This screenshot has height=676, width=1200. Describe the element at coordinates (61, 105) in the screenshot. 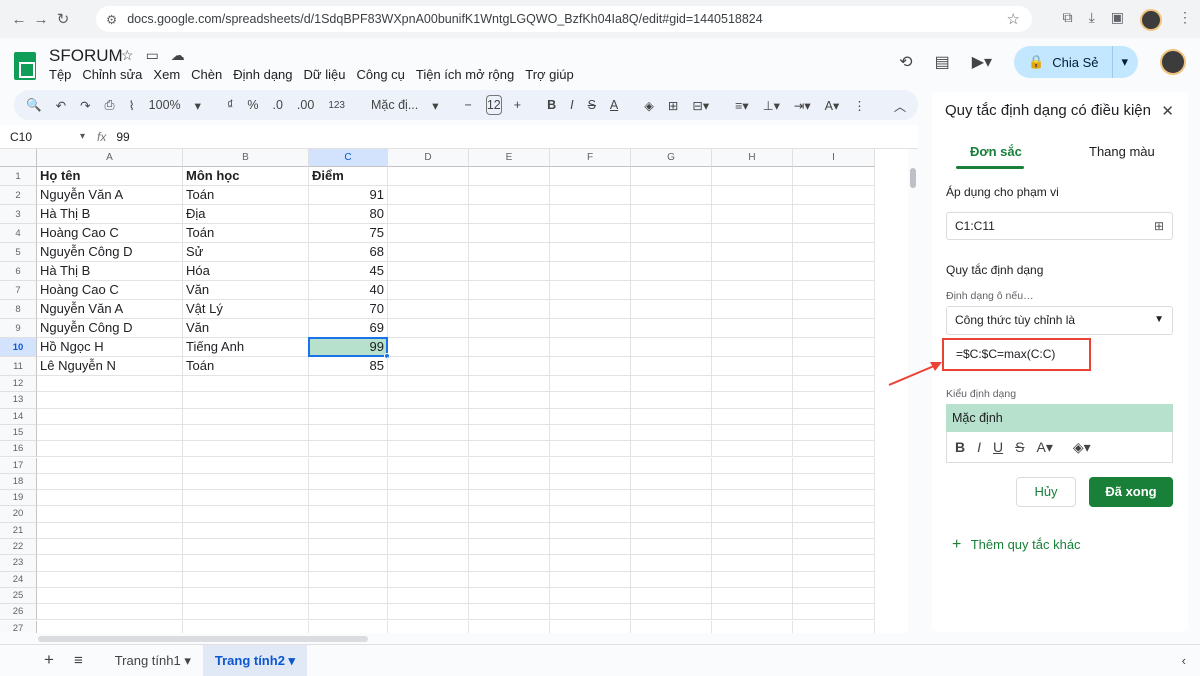

I see `undo-icon: ↶` at that location.